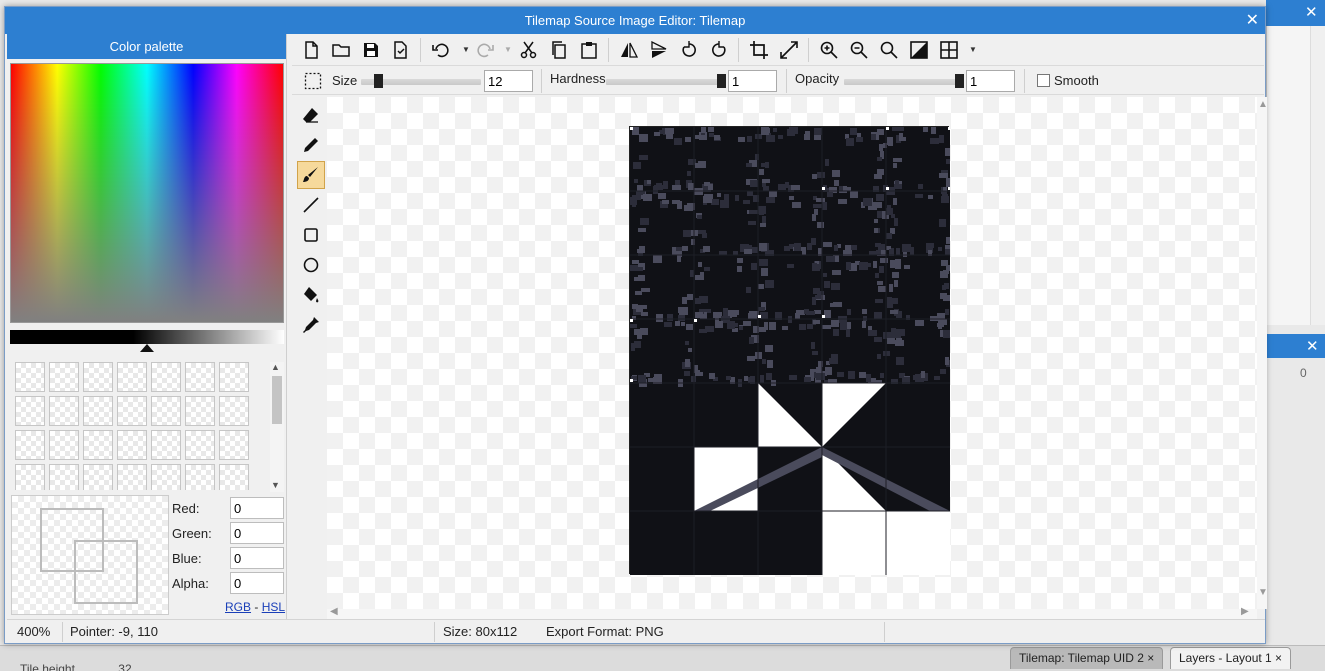  I want to click on select-rect-icon, so click(313, 81).